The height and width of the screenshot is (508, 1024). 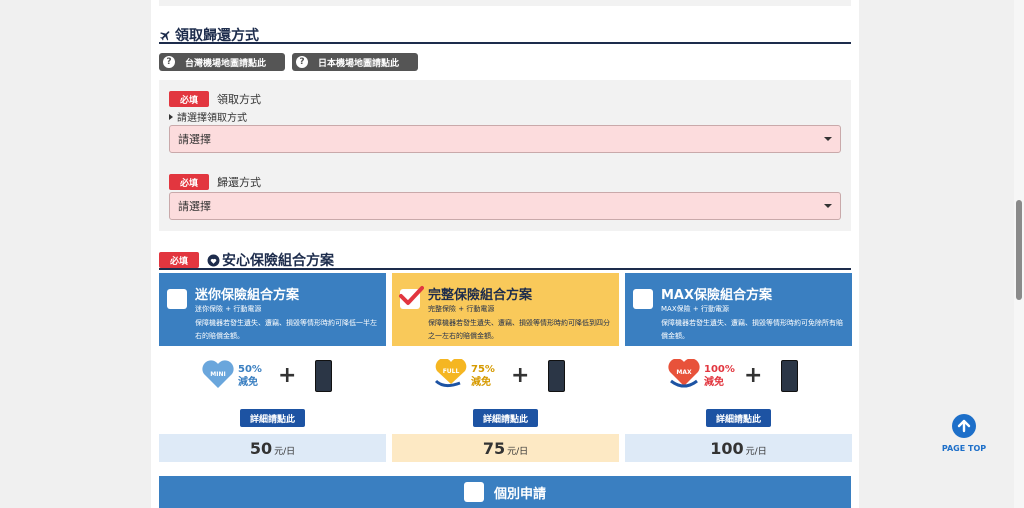 What do you see at coordinates (461, 309) in the screenshot?
I see `plan-subtitle: 完整保險 + 行動電源` at bounding box center [461, 309].